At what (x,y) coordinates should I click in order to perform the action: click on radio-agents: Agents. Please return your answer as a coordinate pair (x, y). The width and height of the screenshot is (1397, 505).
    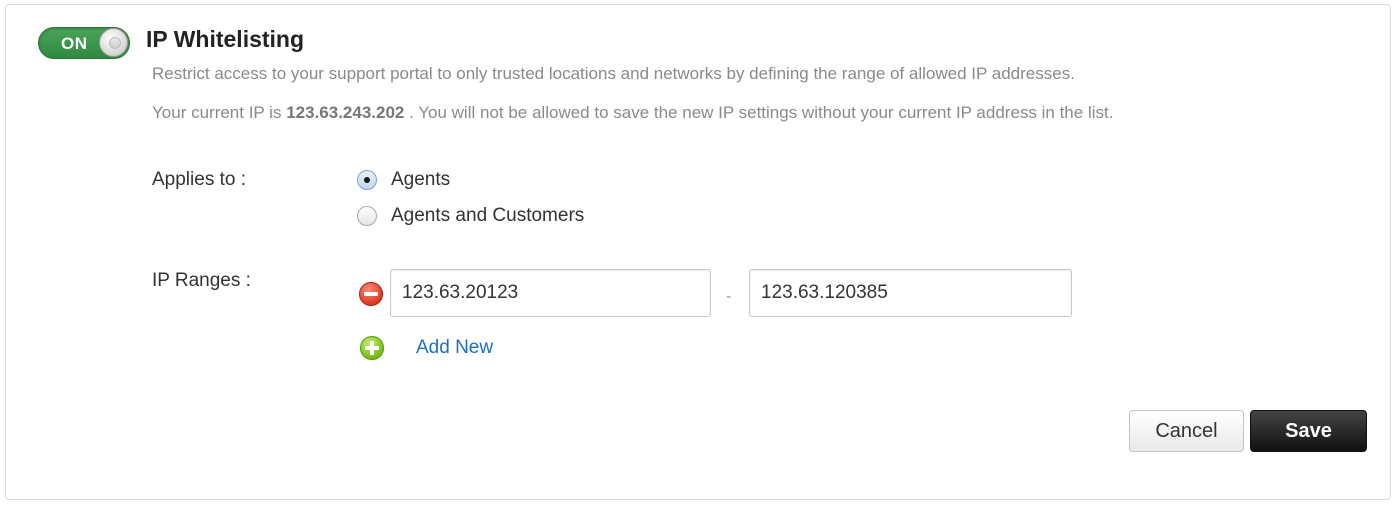
    Looking at the image, I should click on (403, 180).